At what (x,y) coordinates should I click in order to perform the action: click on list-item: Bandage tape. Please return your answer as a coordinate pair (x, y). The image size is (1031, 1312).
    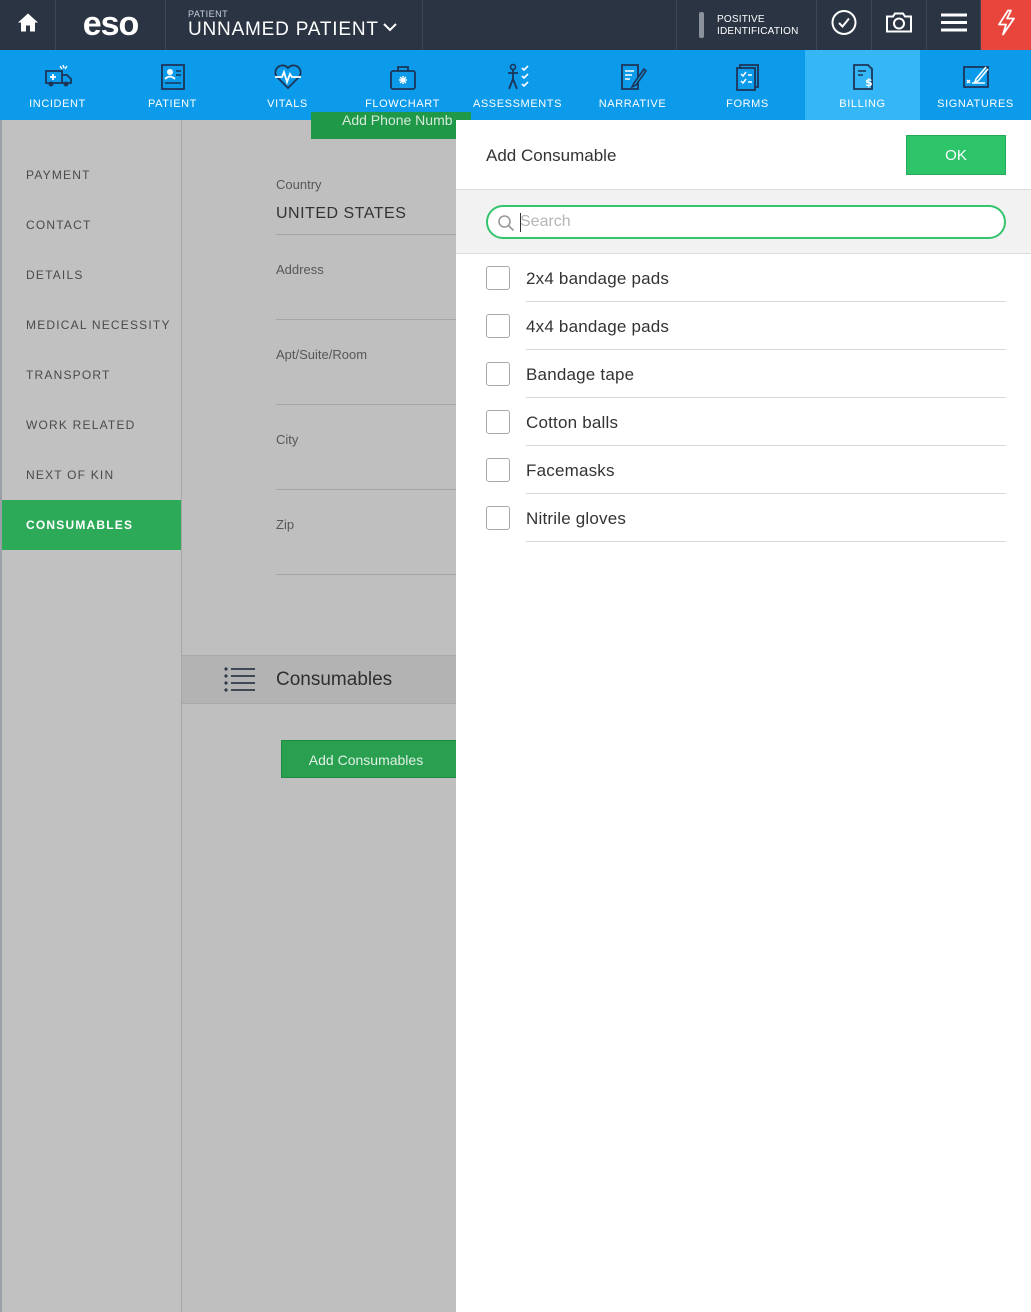
    Looking at the image, I should click on (743, 374).